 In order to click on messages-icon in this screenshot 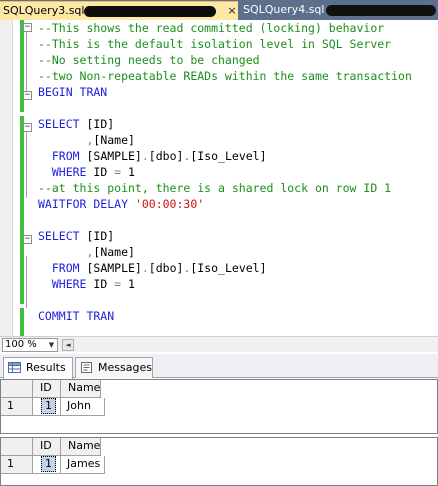, I will do `click(86, 367)`.